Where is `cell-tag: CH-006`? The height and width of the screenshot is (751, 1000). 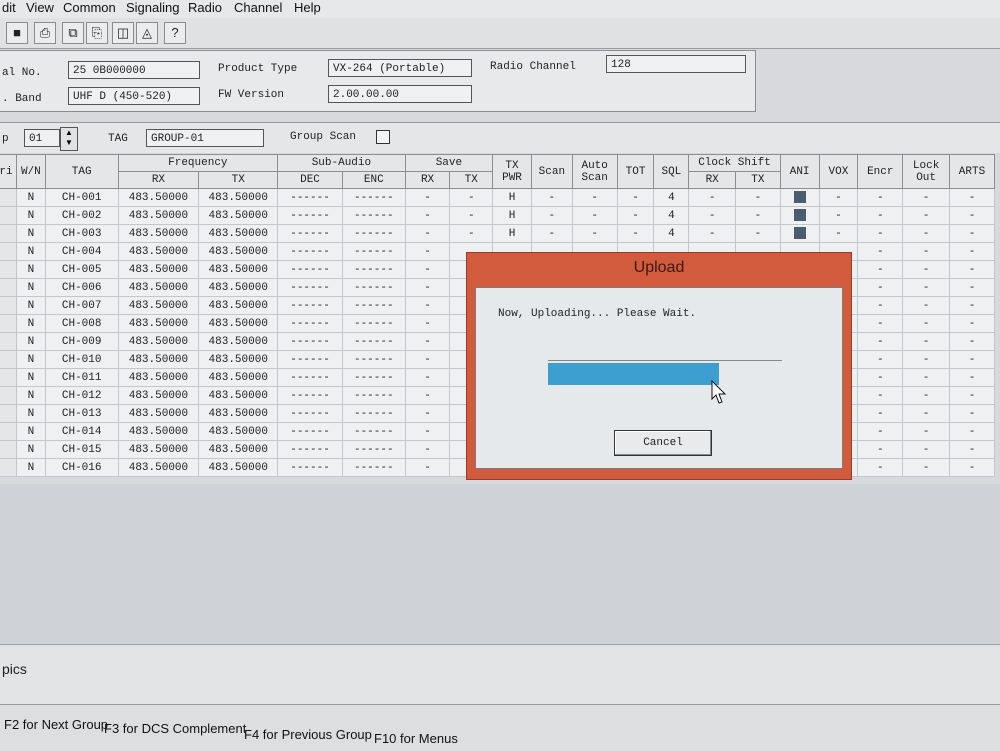 cell-tag: CH-006 is located at coordinates (81, 287).